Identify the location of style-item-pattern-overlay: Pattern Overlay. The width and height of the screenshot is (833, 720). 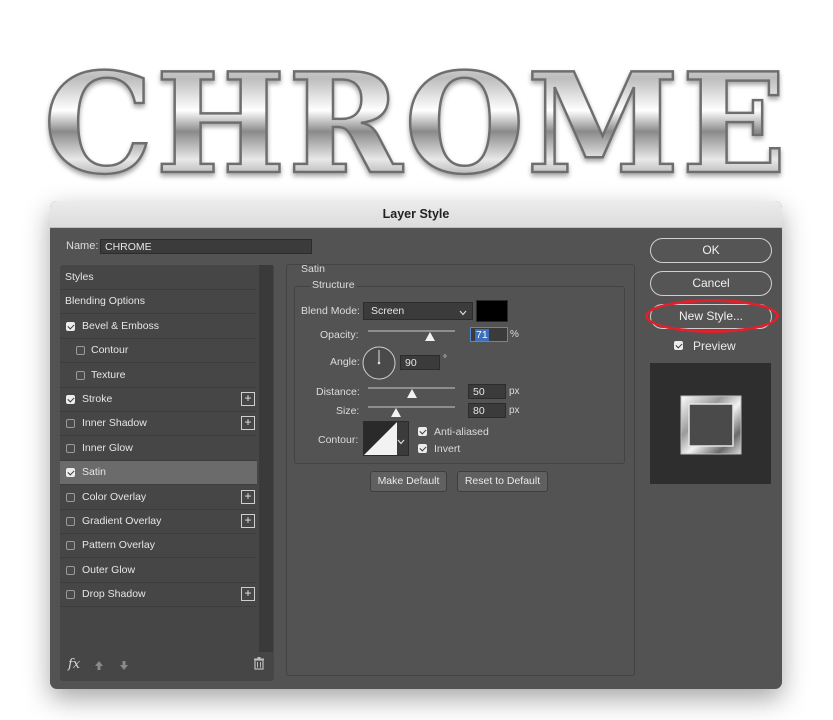
(158, 546).